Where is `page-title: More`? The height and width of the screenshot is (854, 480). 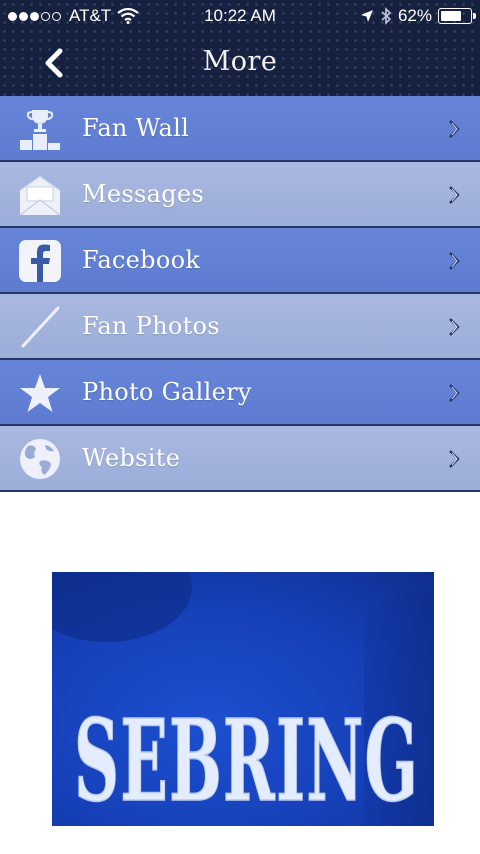 page-title: More is located at coordinates (240, 61).